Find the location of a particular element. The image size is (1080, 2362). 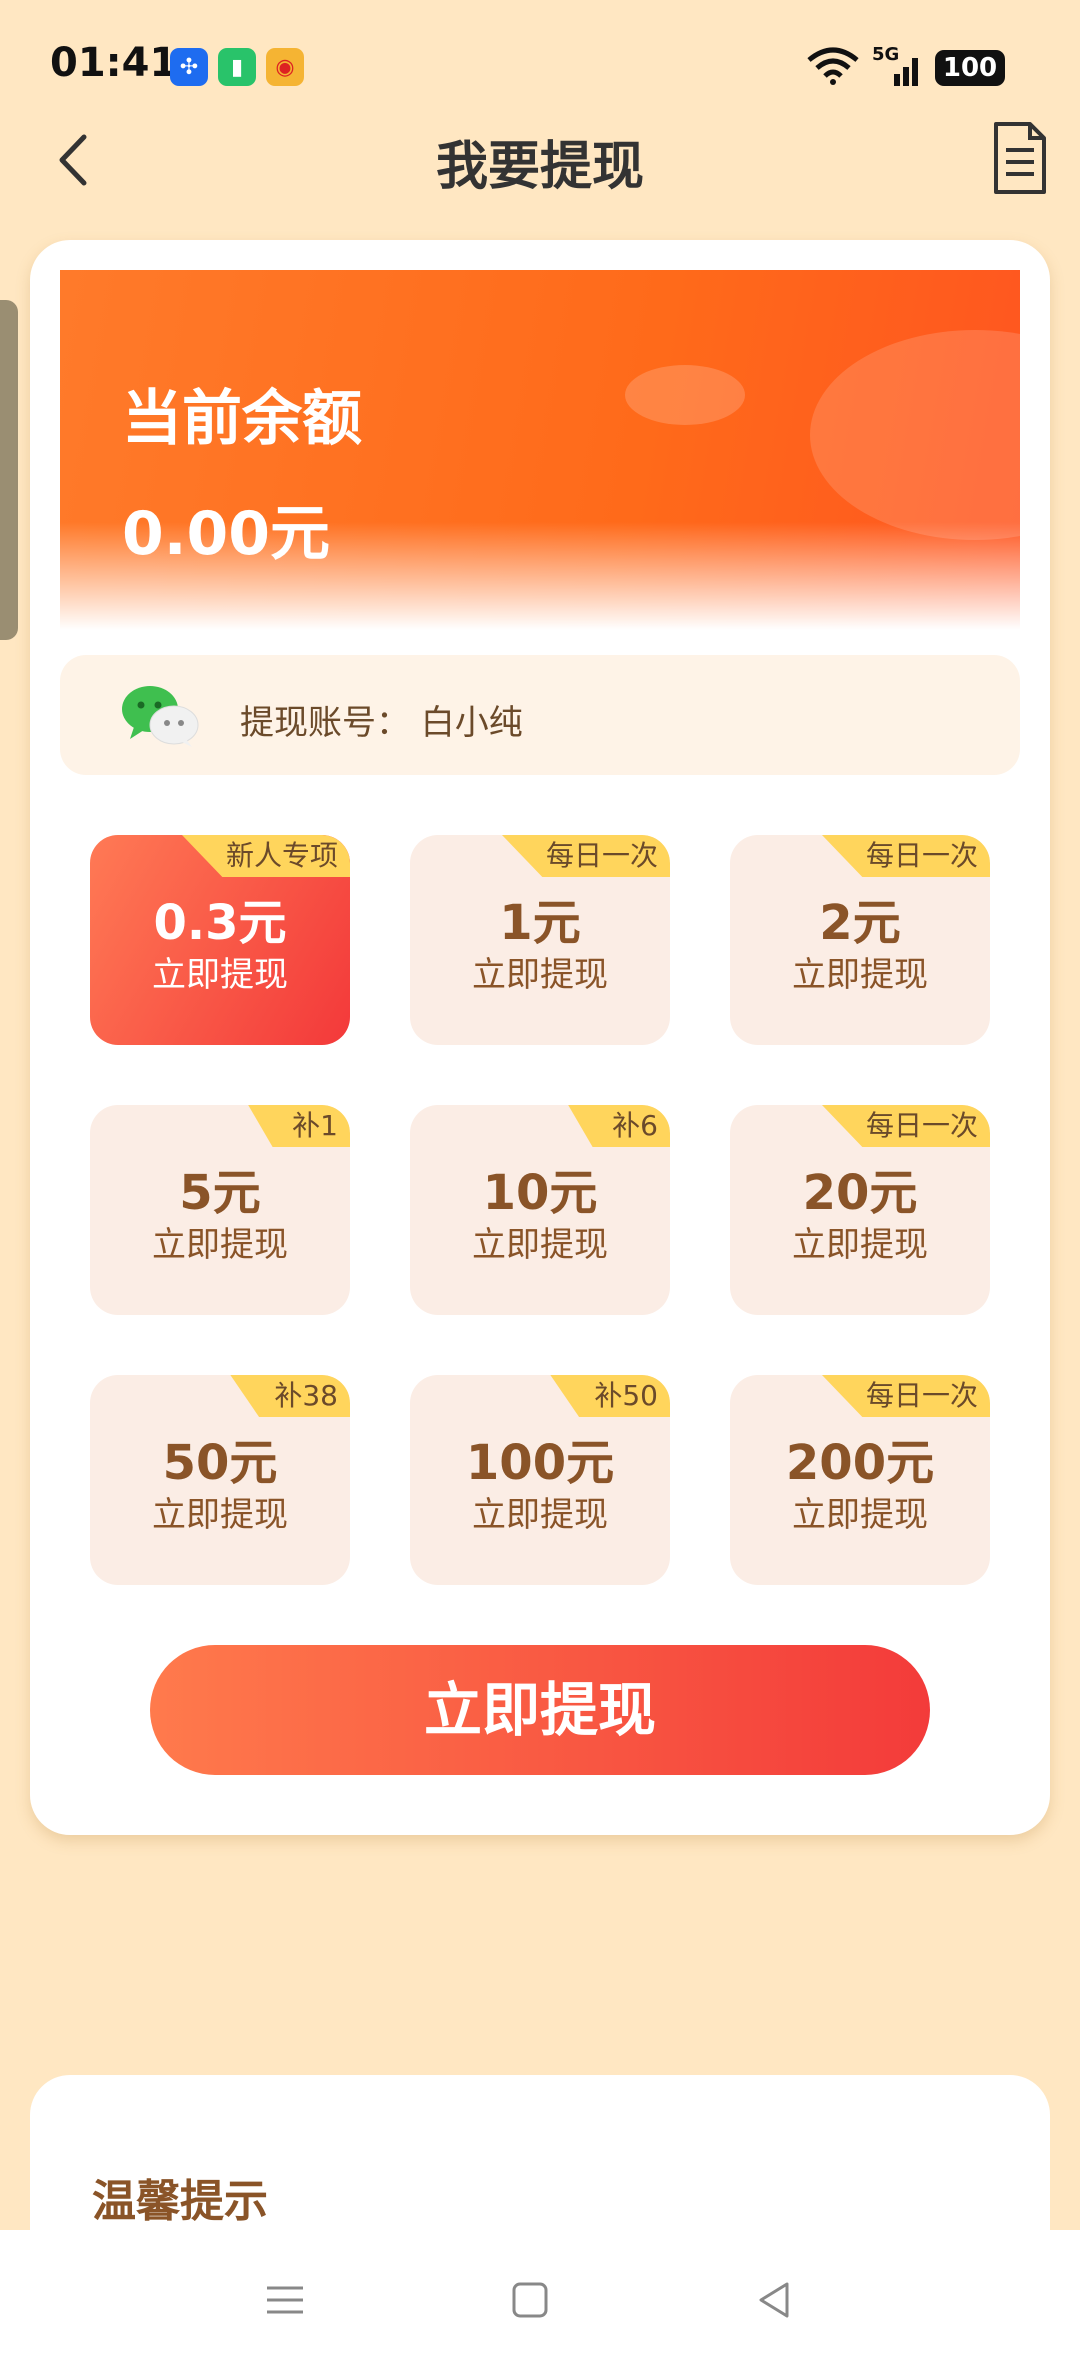

balance-label: 当前余额 is located at coordinates (242, 419).